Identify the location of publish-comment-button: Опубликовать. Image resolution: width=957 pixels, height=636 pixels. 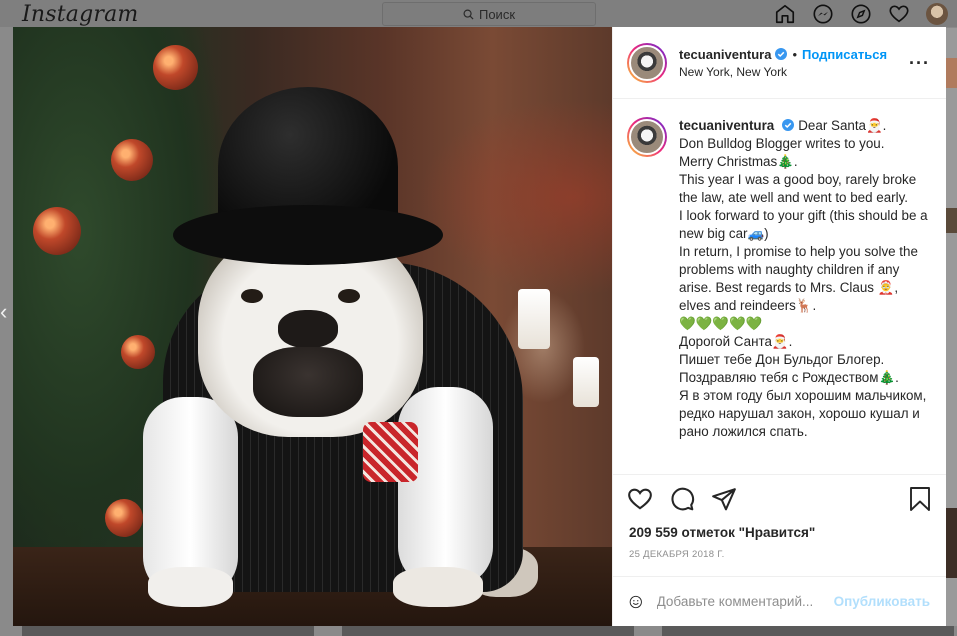
(882, 601).